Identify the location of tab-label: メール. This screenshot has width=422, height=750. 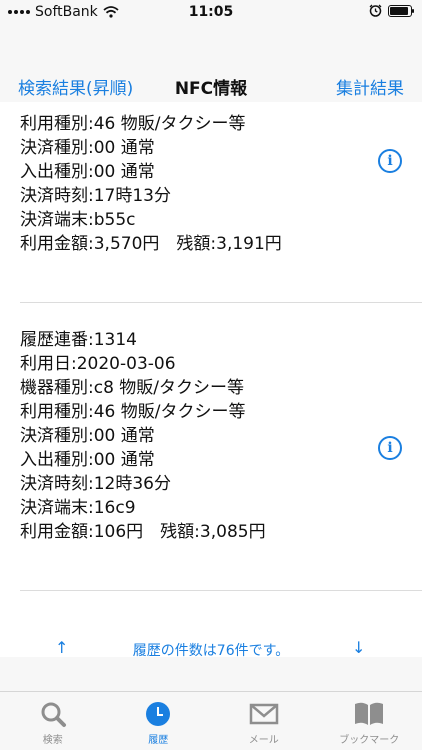
(263, 740).